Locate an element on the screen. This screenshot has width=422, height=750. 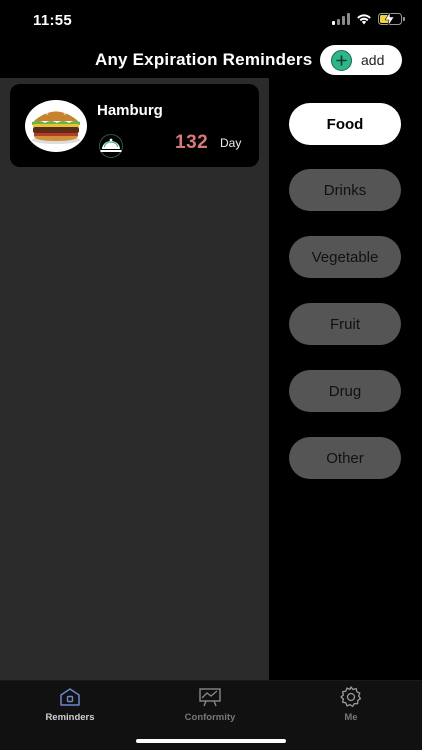
page-title: Any Expiration Reminders is located at coordinates (204, 59).